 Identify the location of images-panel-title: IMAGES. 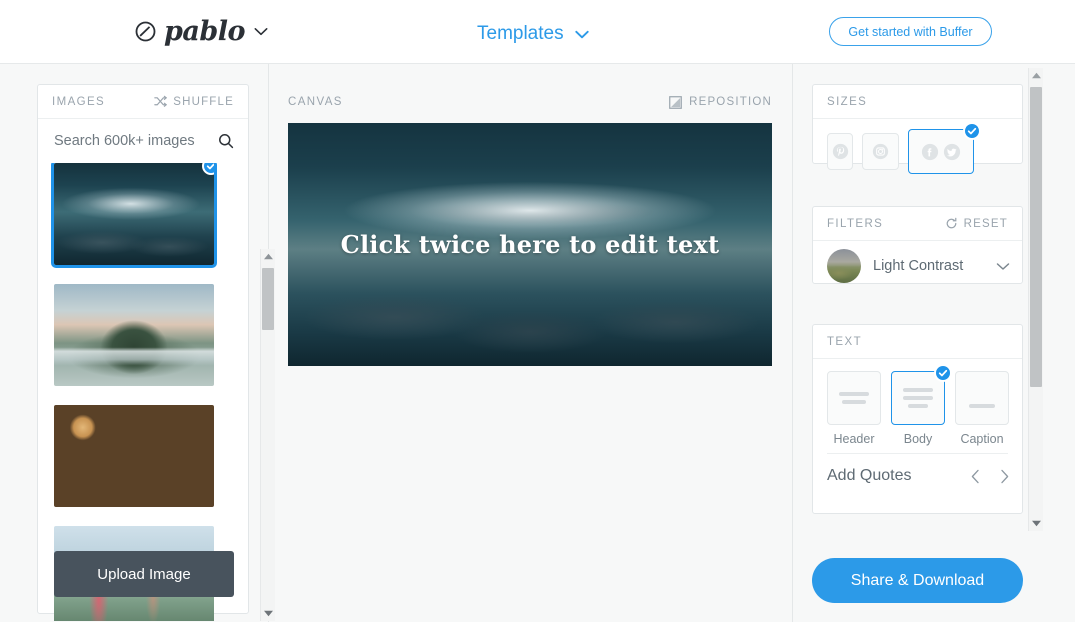
(79, 101).